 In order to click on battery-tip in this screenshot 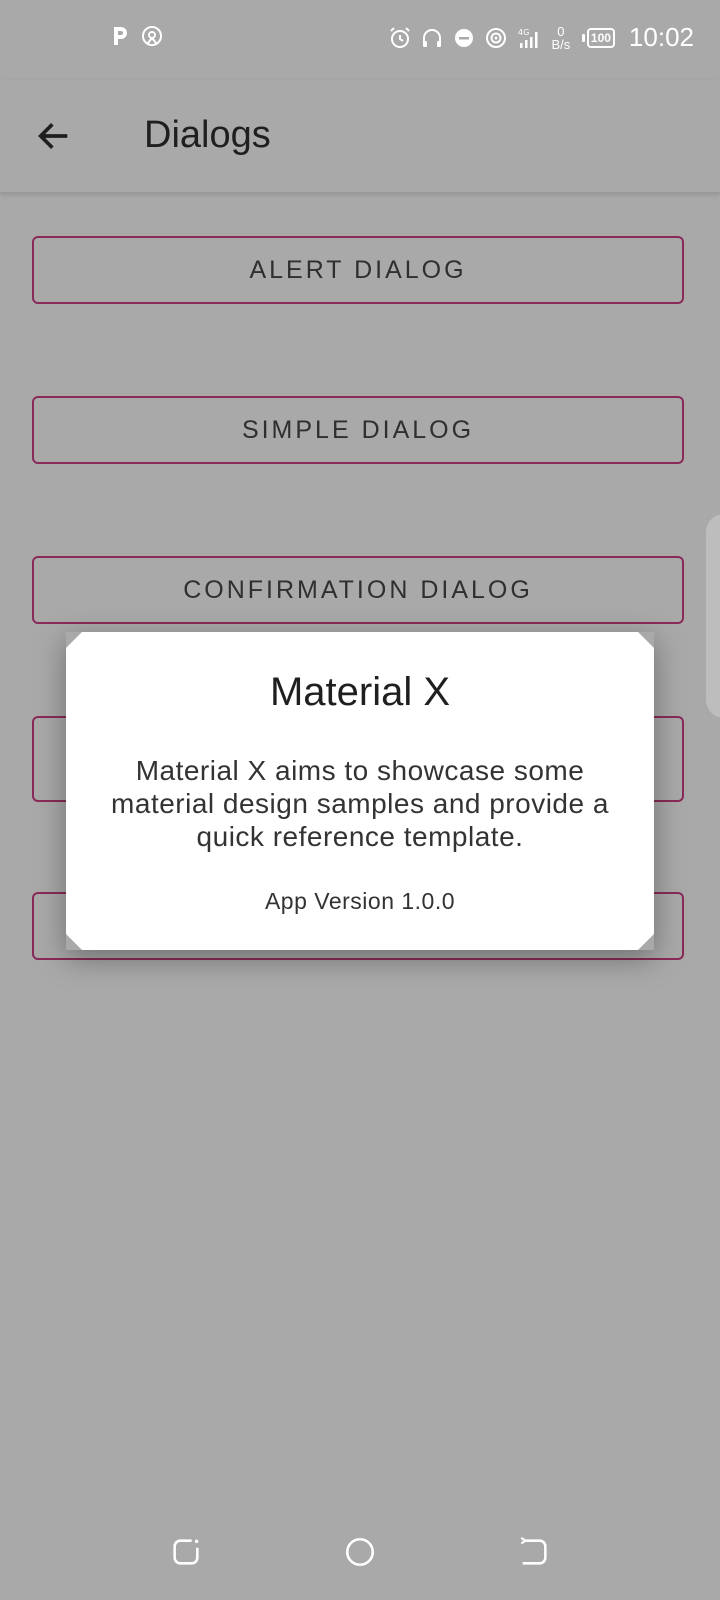, I will do `click(583, 37)`.